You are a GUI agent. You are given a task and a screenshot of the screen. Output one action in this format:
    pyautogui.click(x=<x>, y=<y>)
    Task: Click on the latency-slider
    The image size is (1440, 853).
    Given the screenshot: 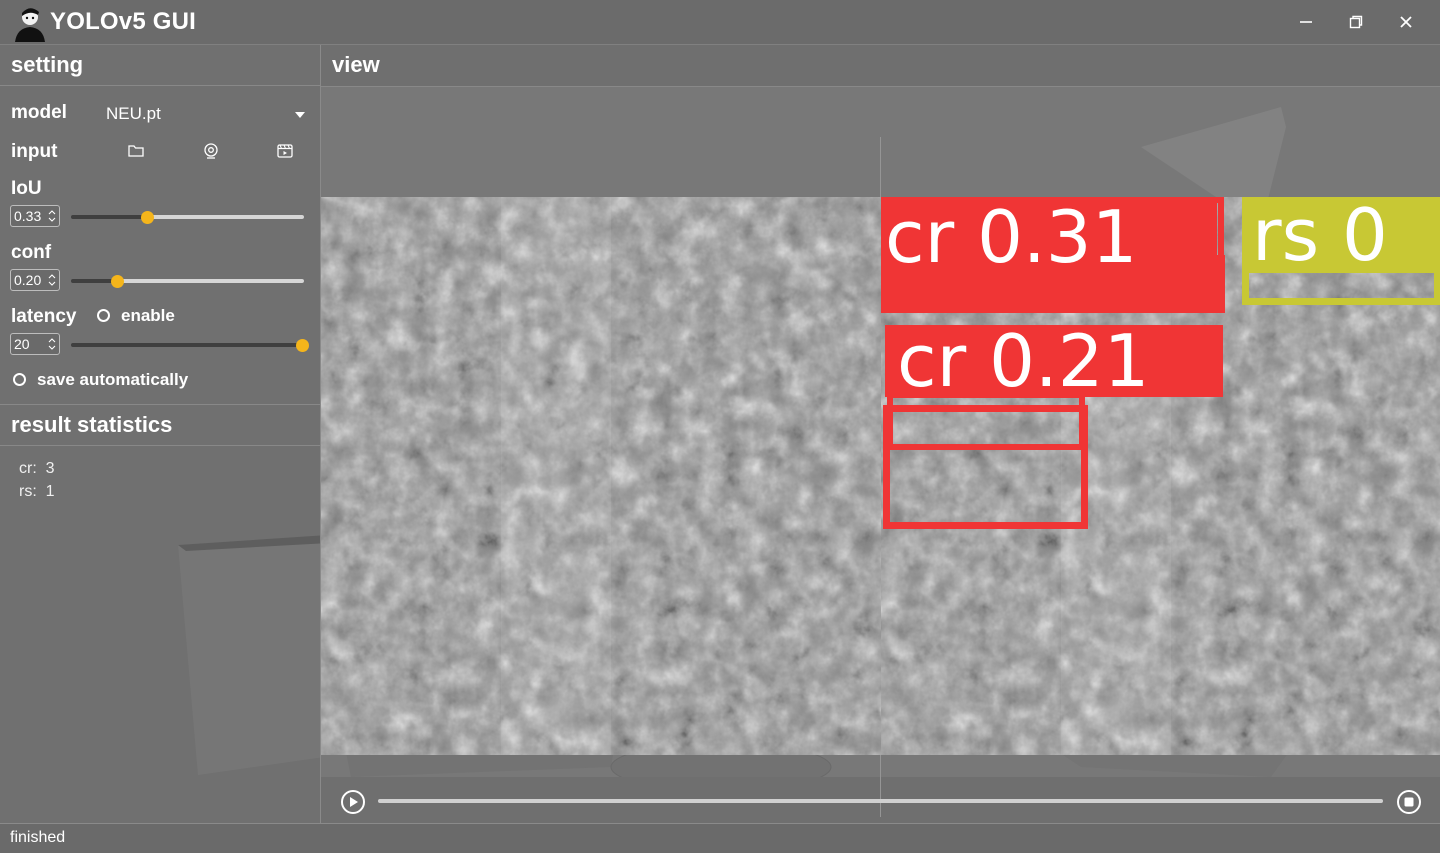 What is the action you would take?
    pyautogui.click(x=187, y=345)
    